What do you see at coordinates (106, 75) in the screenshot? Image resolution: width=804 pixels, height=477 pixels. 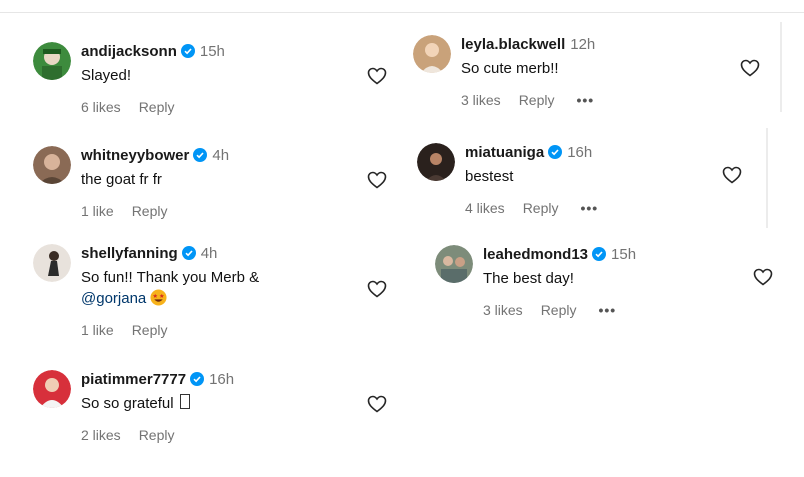 I see `comment-text: Slayed!` at bounding box center [106, 75].